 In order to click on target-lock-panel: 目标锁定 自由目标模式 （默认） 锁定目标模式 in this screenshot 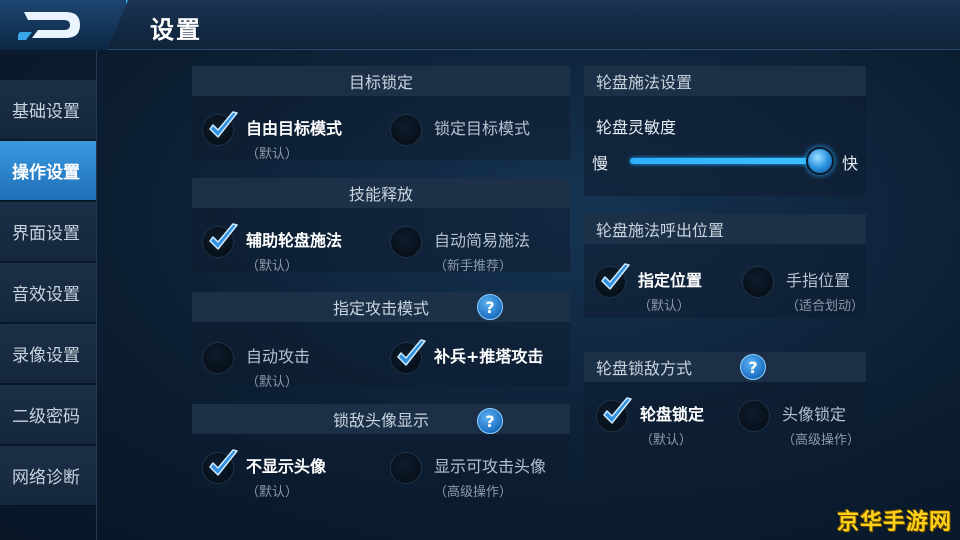, I will do `click(381, 114)`.